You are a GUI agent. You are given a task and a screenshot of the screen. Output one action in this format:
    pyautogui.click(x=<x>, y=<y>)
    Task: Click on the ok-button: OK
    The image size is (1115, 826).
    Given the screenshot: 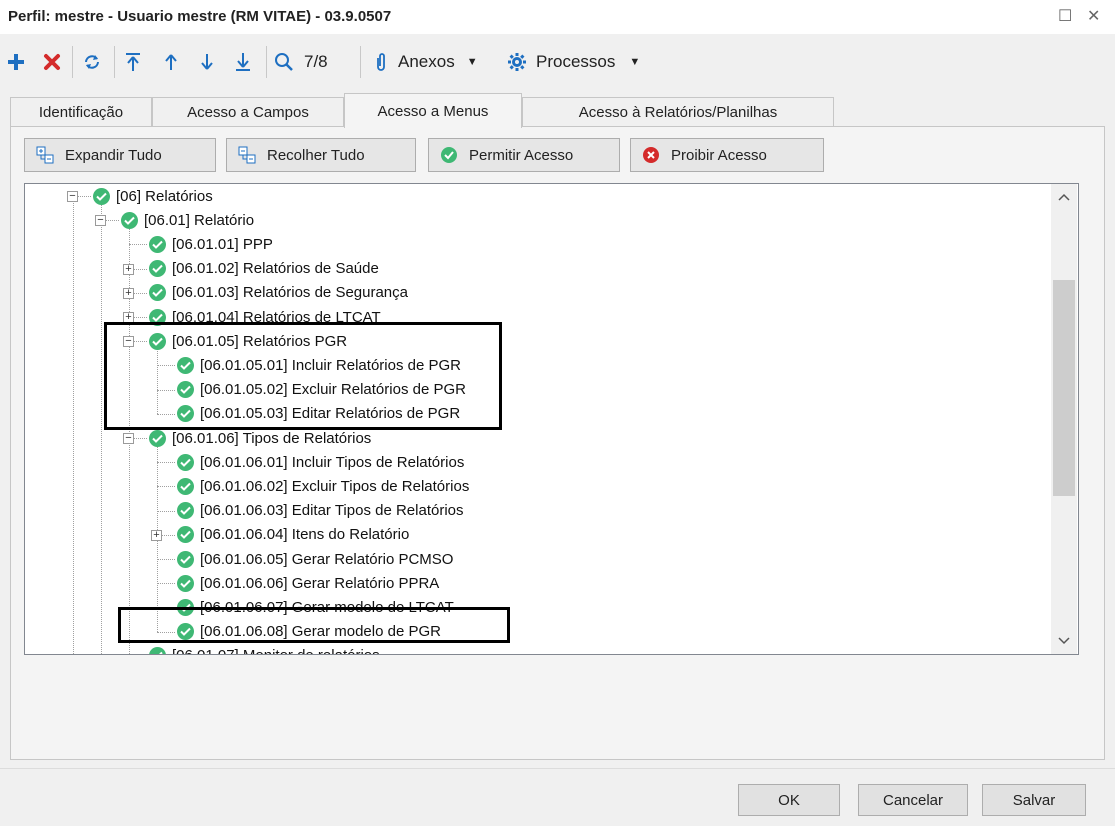 What is the action you would take?
    pyautogui.click(x=789, y=800)
    